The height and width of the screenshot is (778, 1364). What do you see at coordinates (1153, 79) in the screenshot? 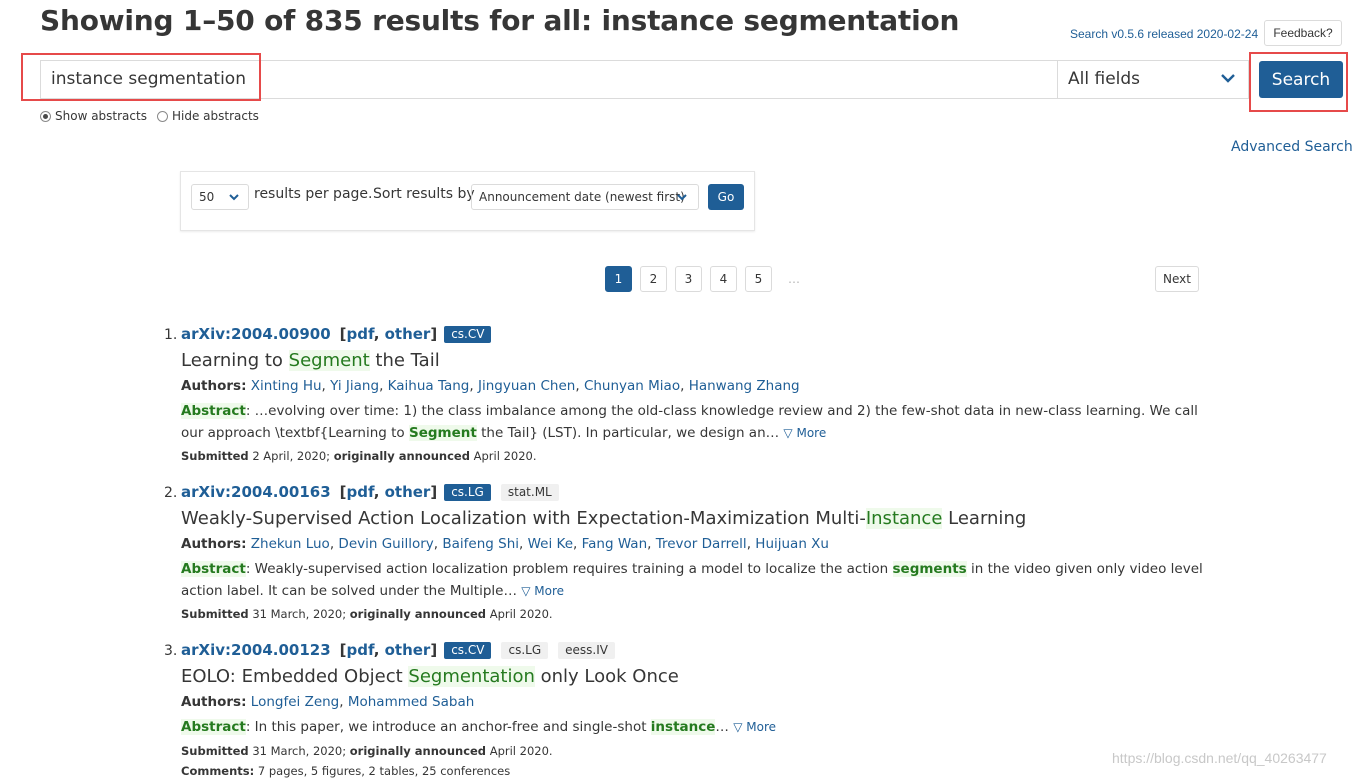
I see `search-field-select: All fields` at bounding box center [1153, 79].